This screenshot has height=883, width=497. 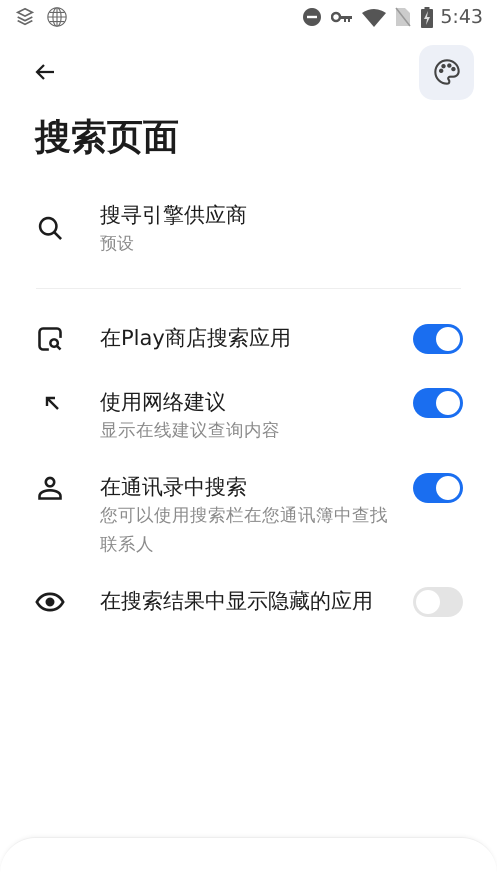 What do you see at coordinates (50, 339) in the screenshot?
I see `app-search-icon` at bounding box center [50, 339].